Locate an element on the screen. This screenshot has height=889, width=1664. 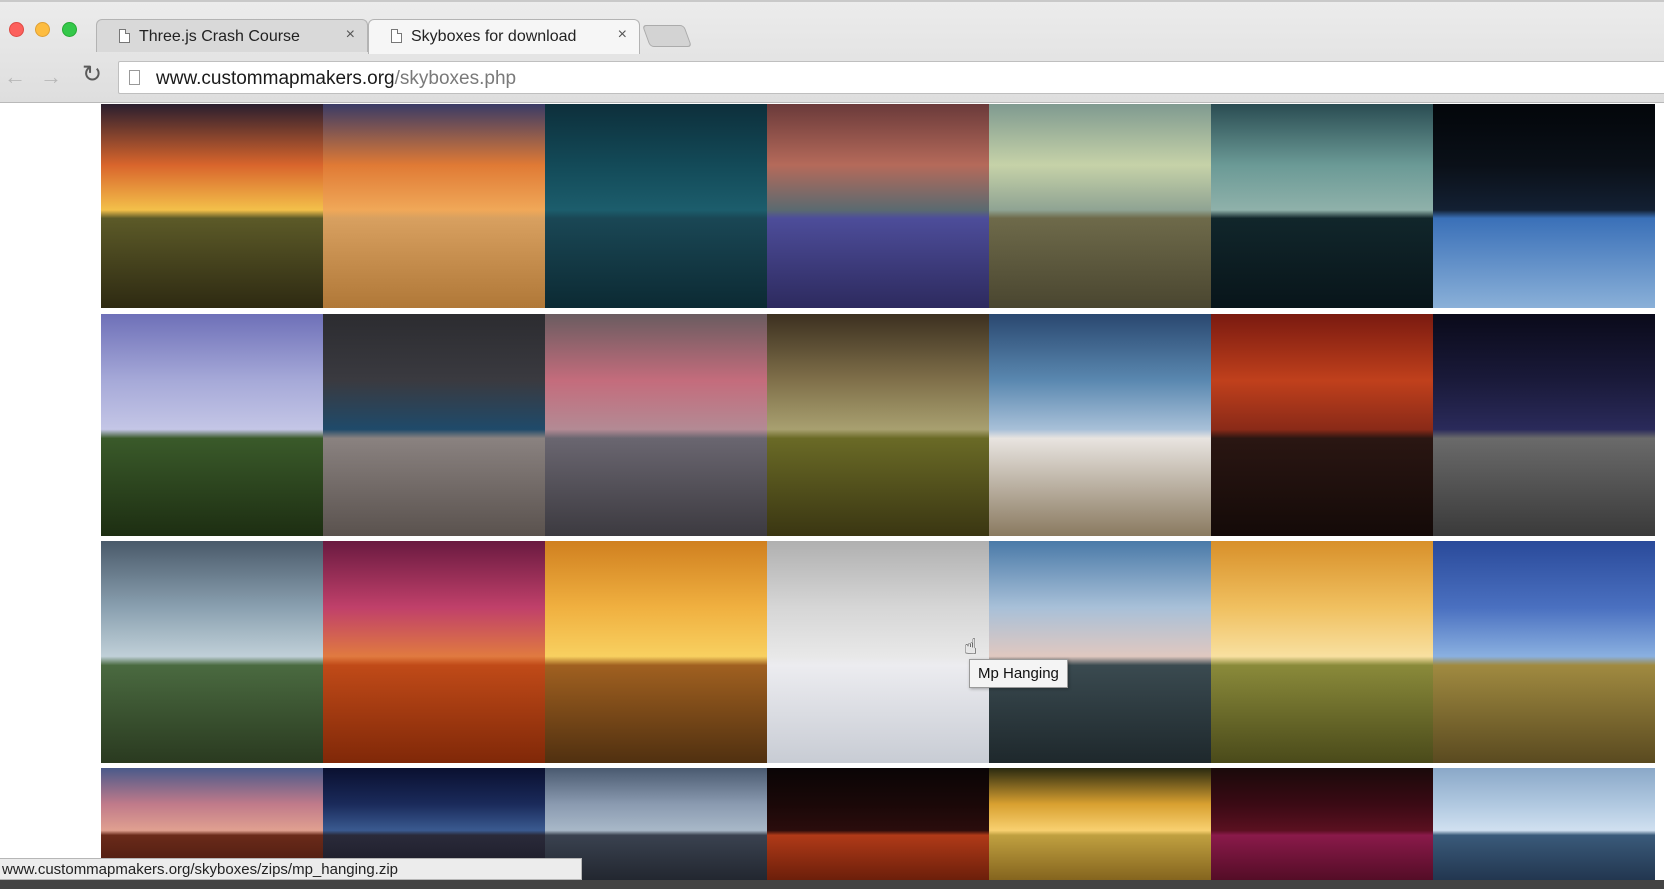
skybox-thumbnail-snowy-mesa is located at coordinates (1100, 425).